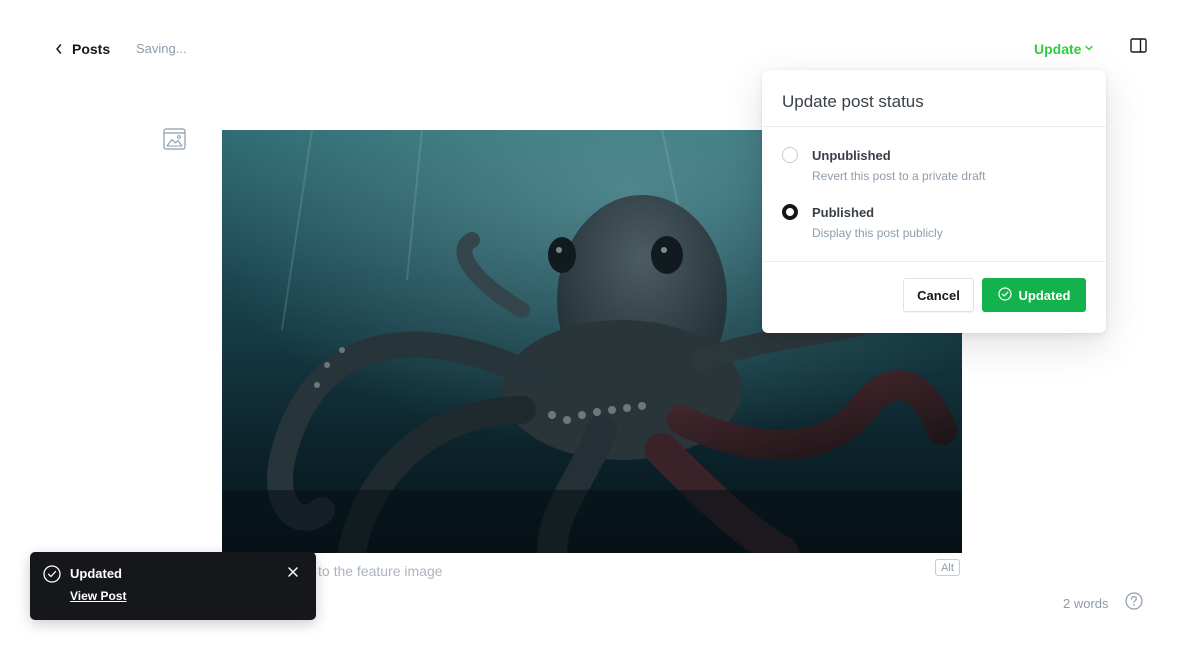  I want to click on option-label: Unpublished, so click(851, 155).